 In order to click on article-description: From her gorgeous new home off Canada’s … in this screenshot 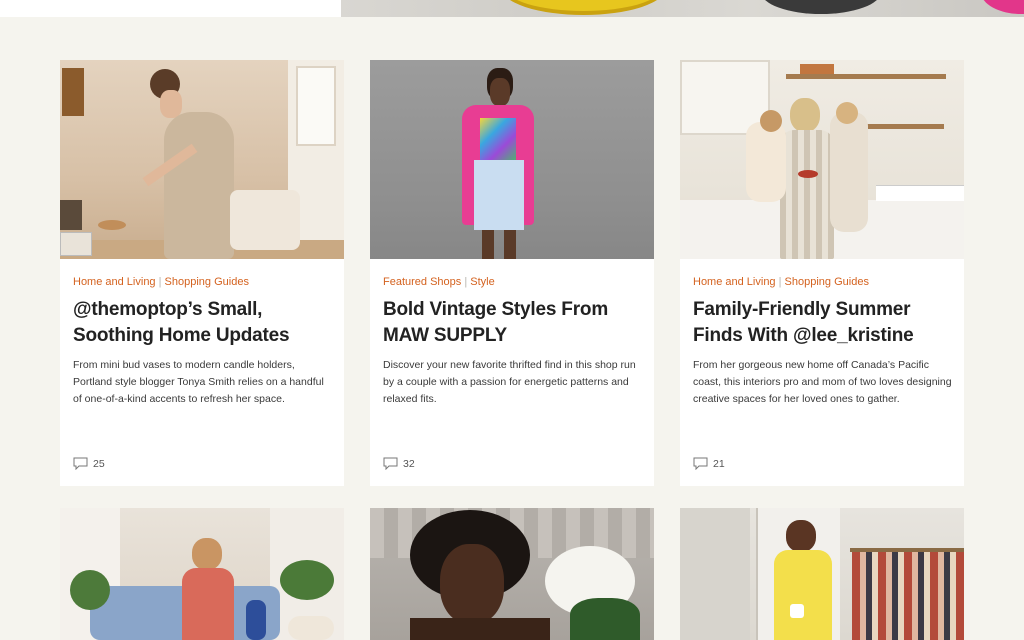, I will do `click(822, 382)`.